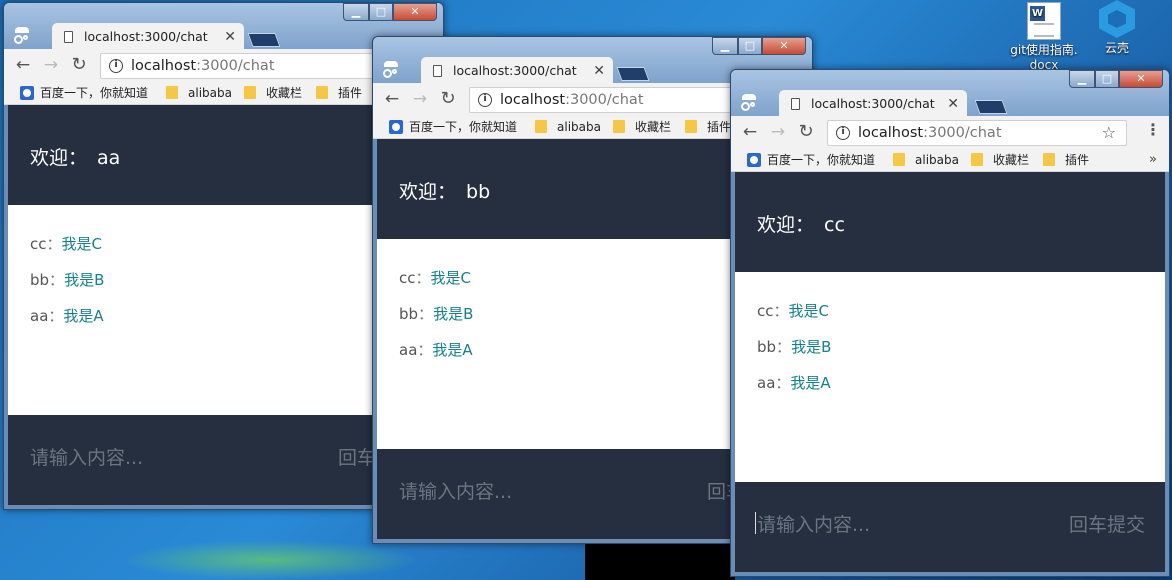  What do you see at coordinates (396, 127) in the screenshot?
I see `baidu-icon` at bounding box center [396, 127].